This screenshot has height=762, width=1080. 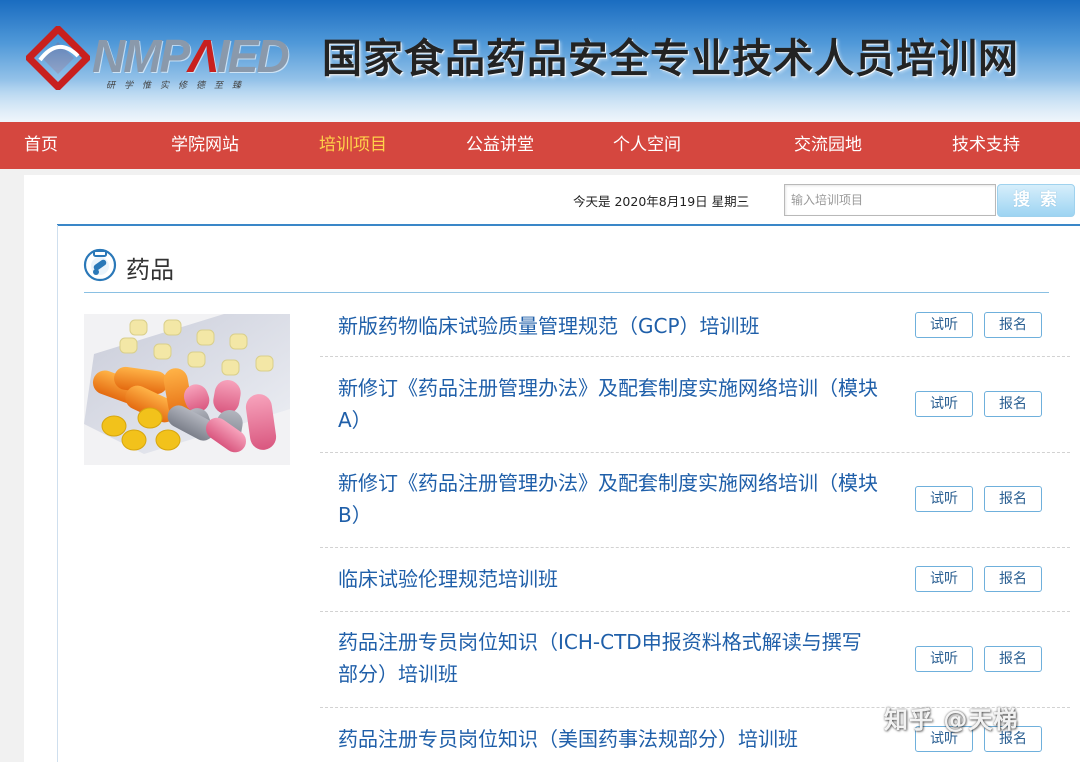 I want to click on section-title: 药品, so click(x=150, y=270).